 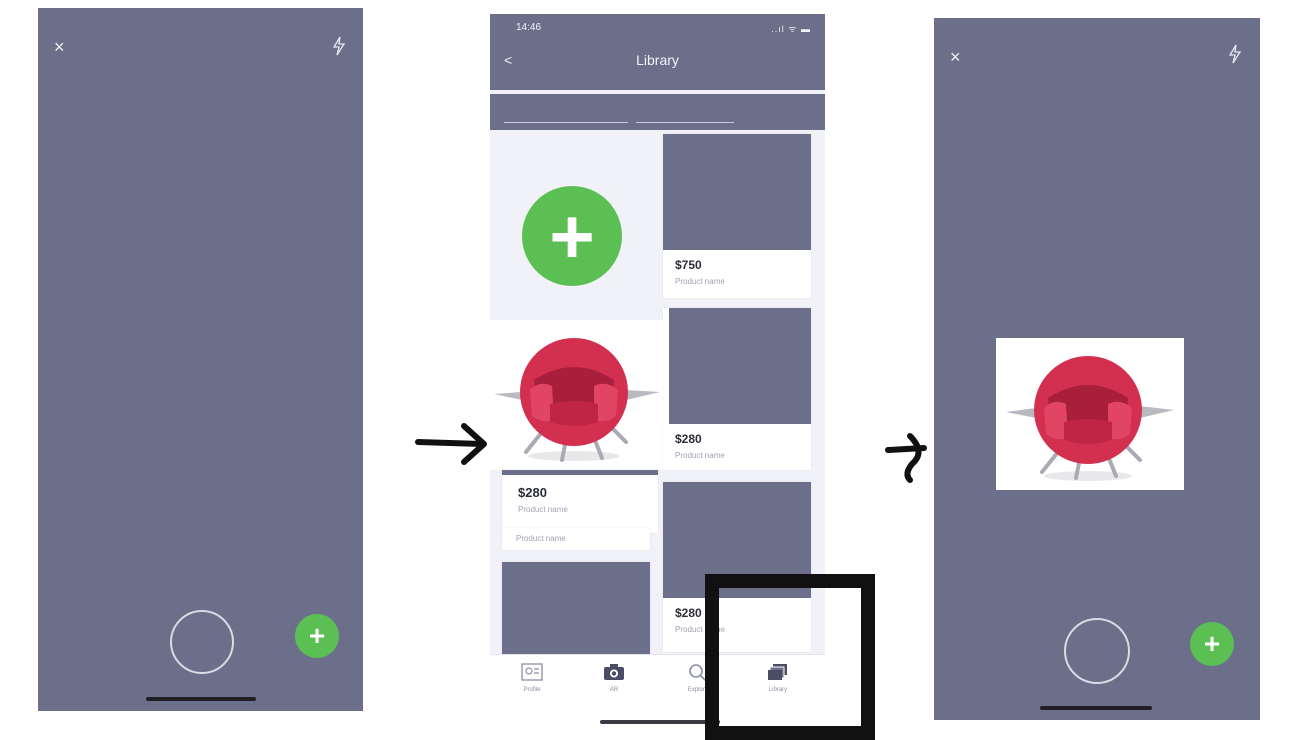 What do you see at coordinates (580, 501) in the screenshot?
I see `product-card-3: $280 Product name` at bounding box center [580, 501].